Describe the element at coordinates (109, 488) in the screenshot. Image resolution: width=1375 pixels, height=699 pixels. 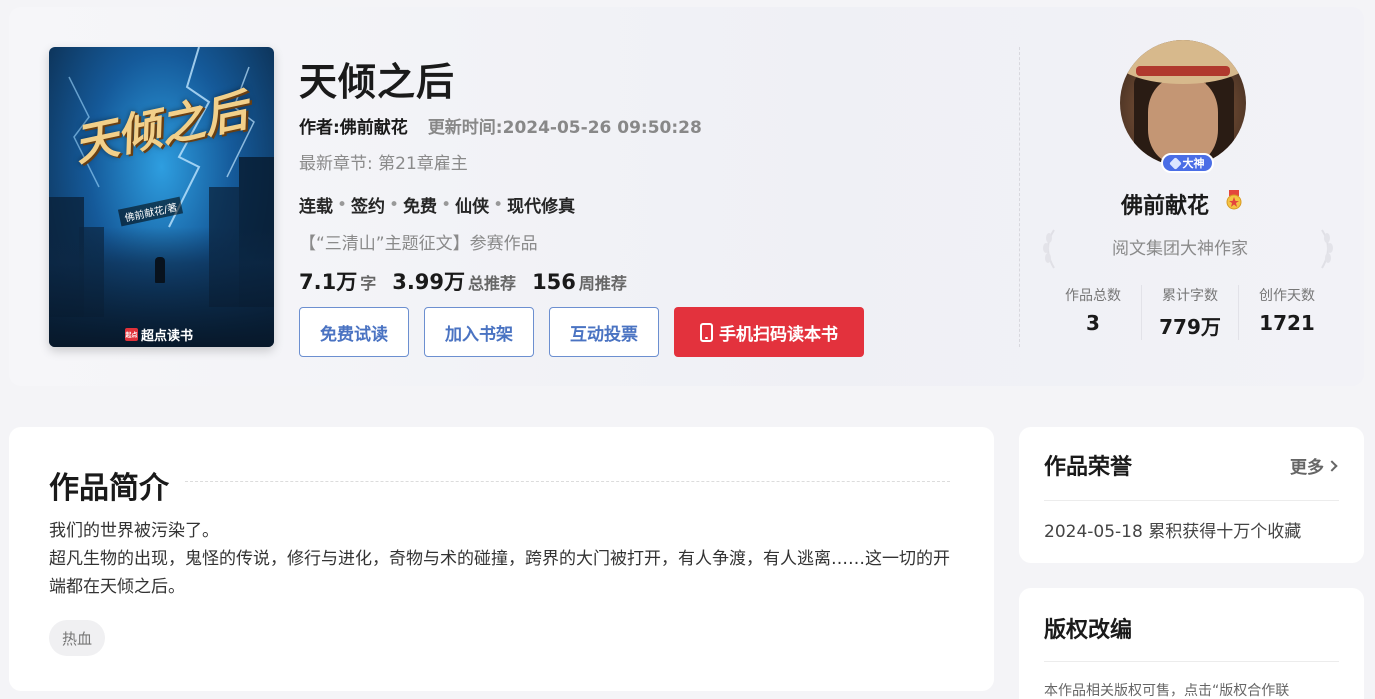
I see `intro-heading: 作品简介` at that location.